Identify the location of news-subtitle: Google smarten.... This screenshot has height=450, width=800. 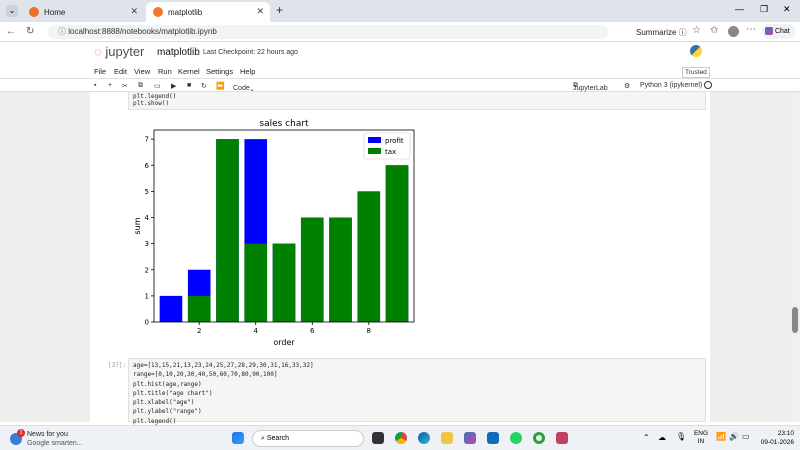
(55, 443).